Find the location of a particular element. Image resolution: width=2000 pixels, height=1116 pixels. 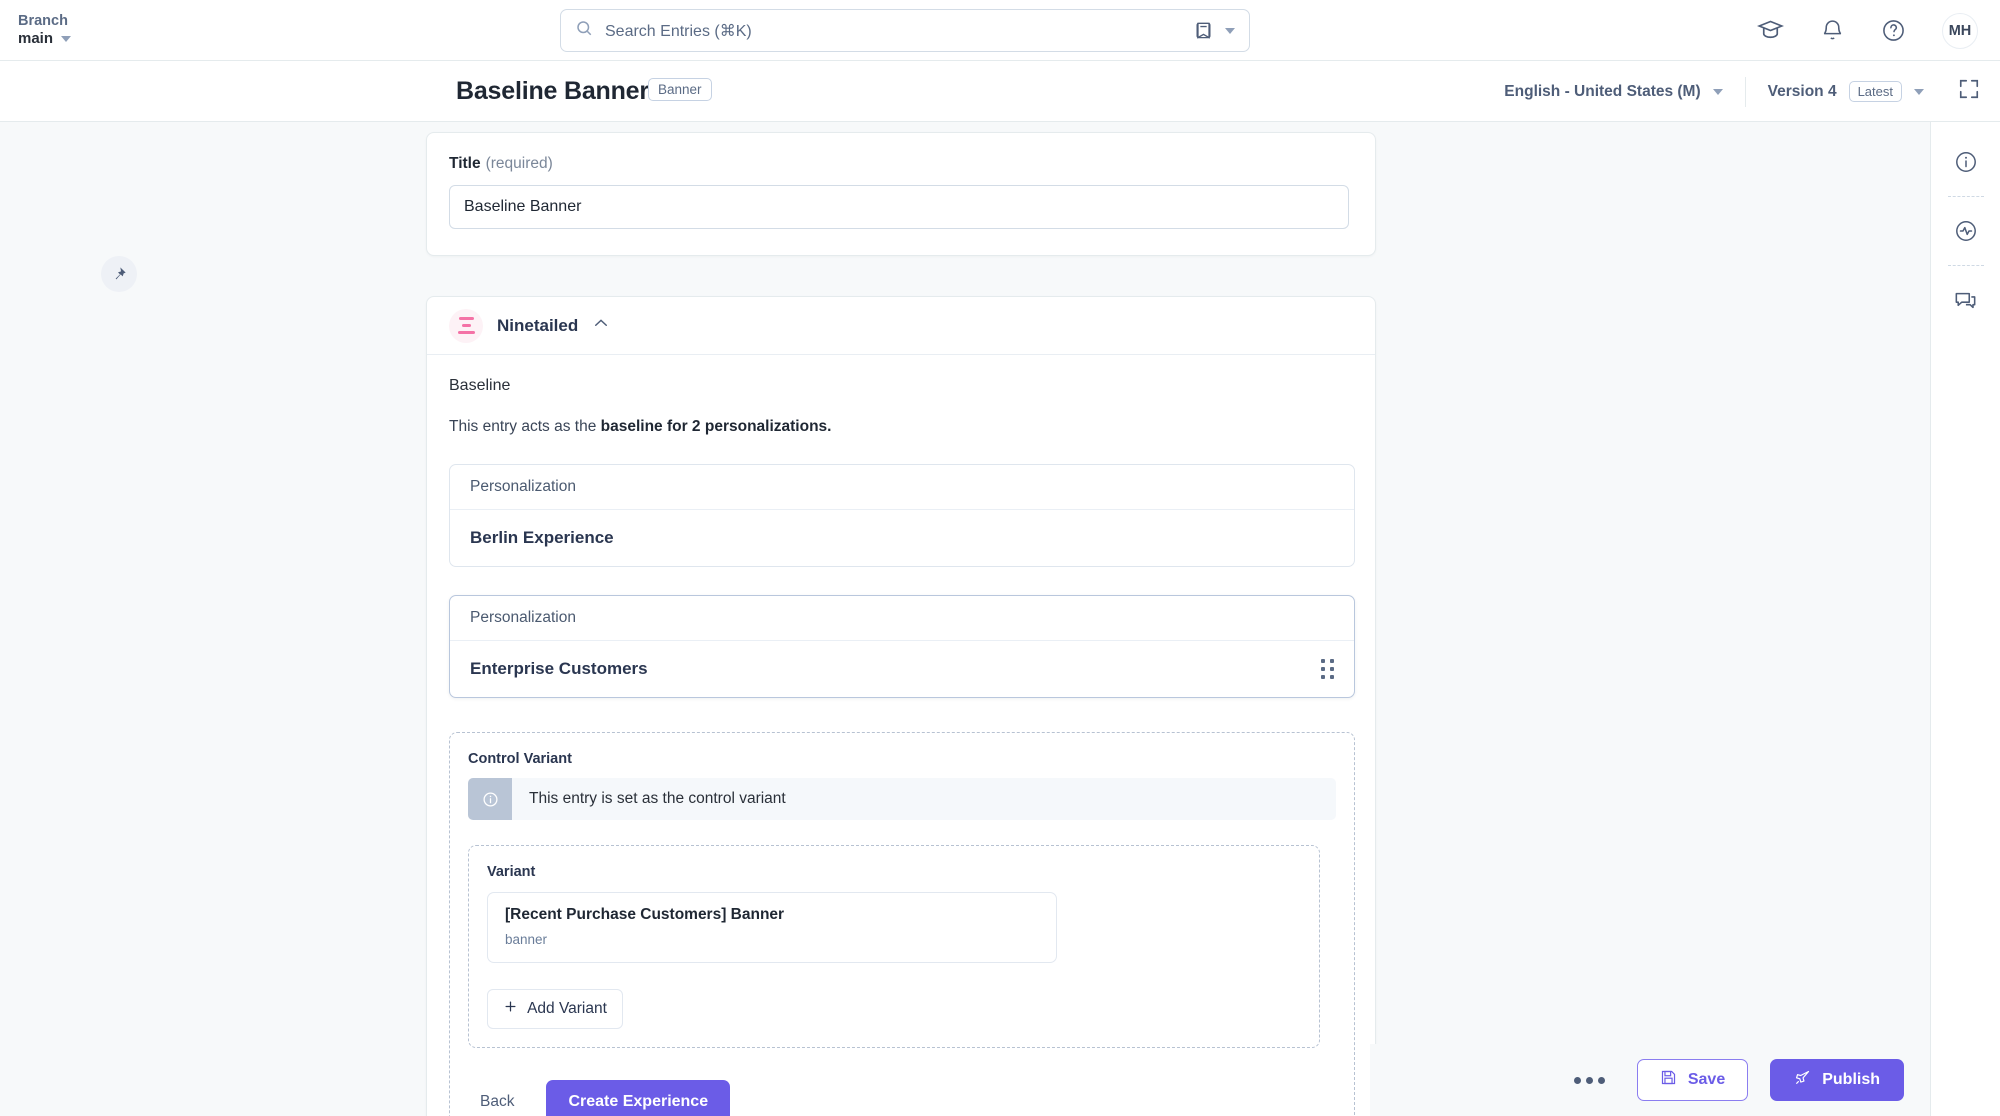

baseline-description-prefix: This entry acts as the is located at coordinates (525, 426).